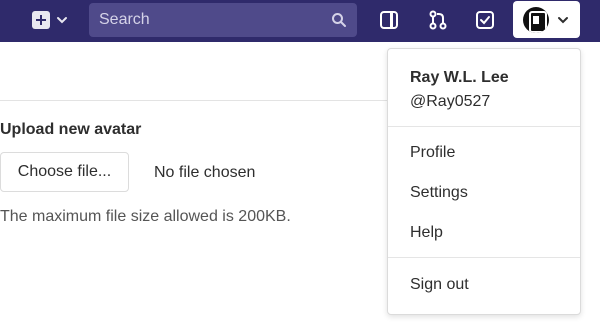  I want to click on upload-avatar-title: Upload new avatar, so click(71, 129).